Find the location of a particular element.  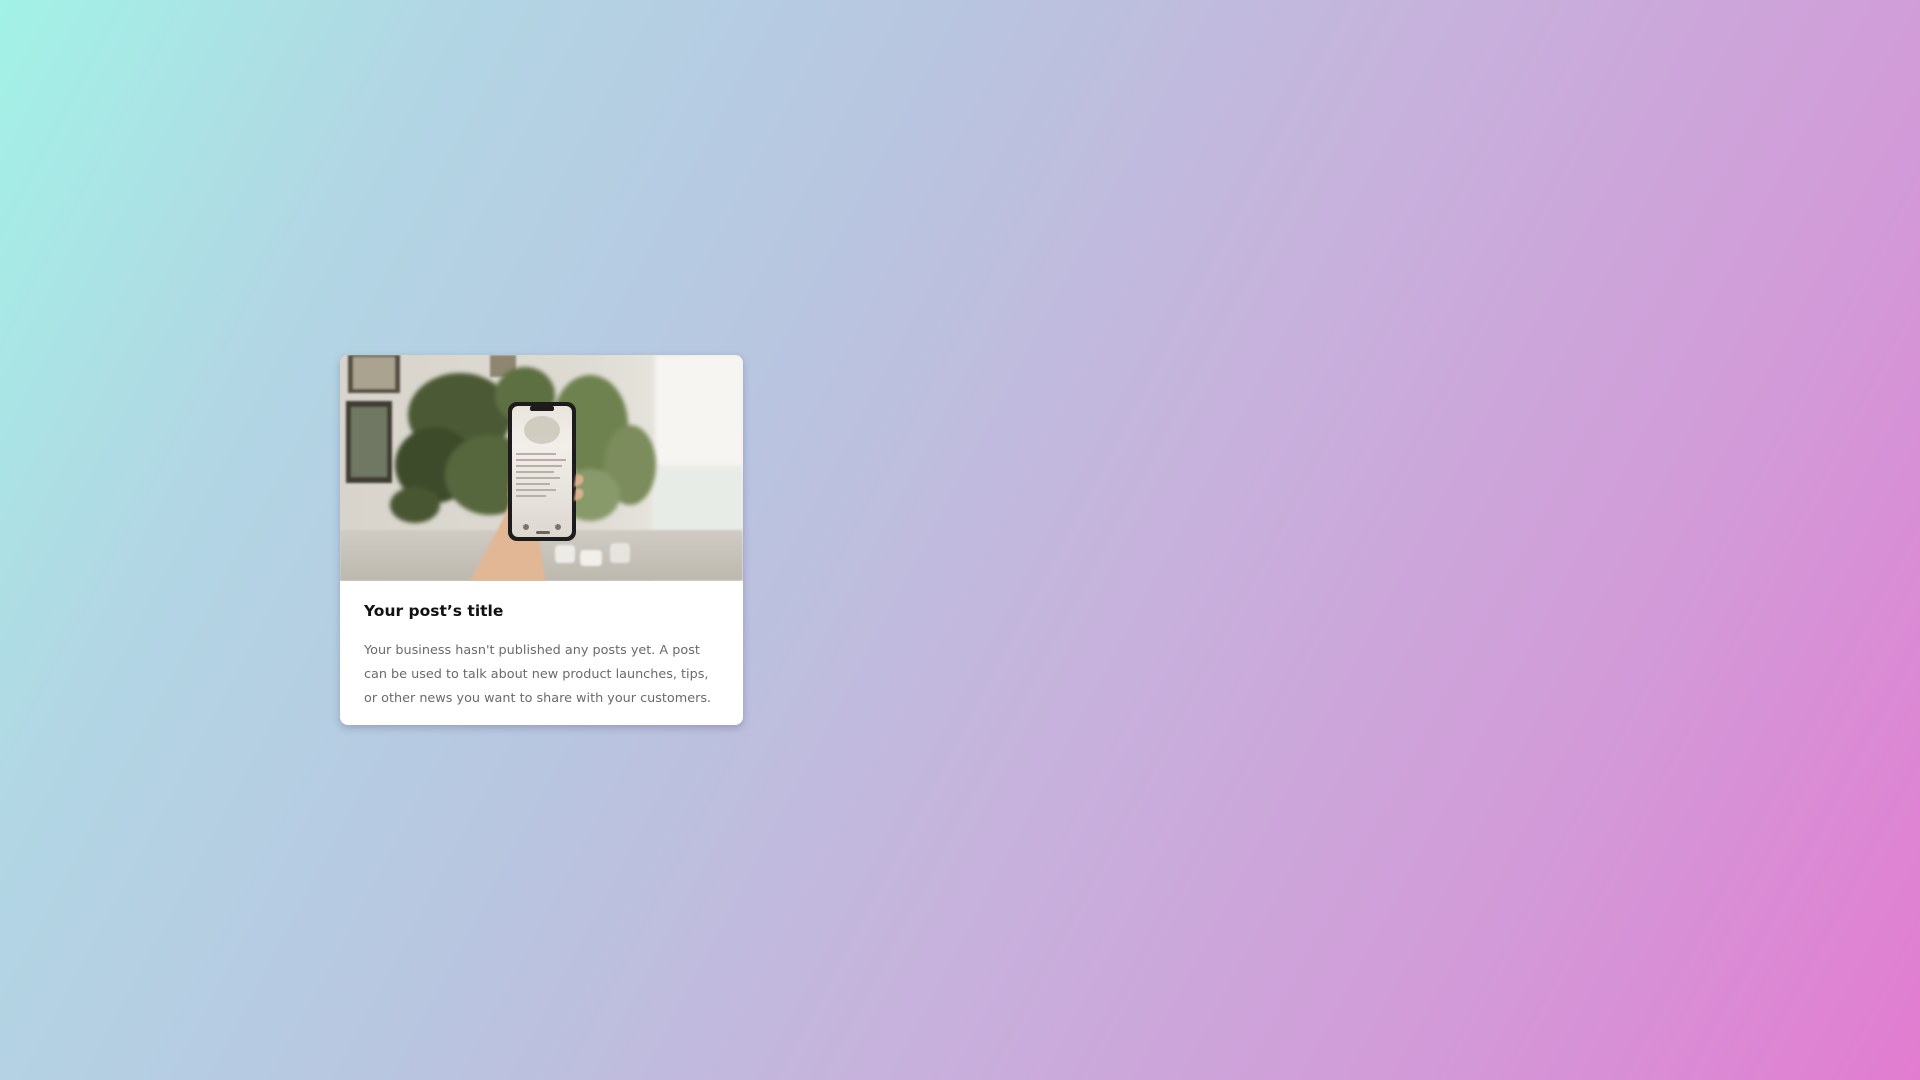

post-title: Your post’s title is located at coordinates (434, 611).